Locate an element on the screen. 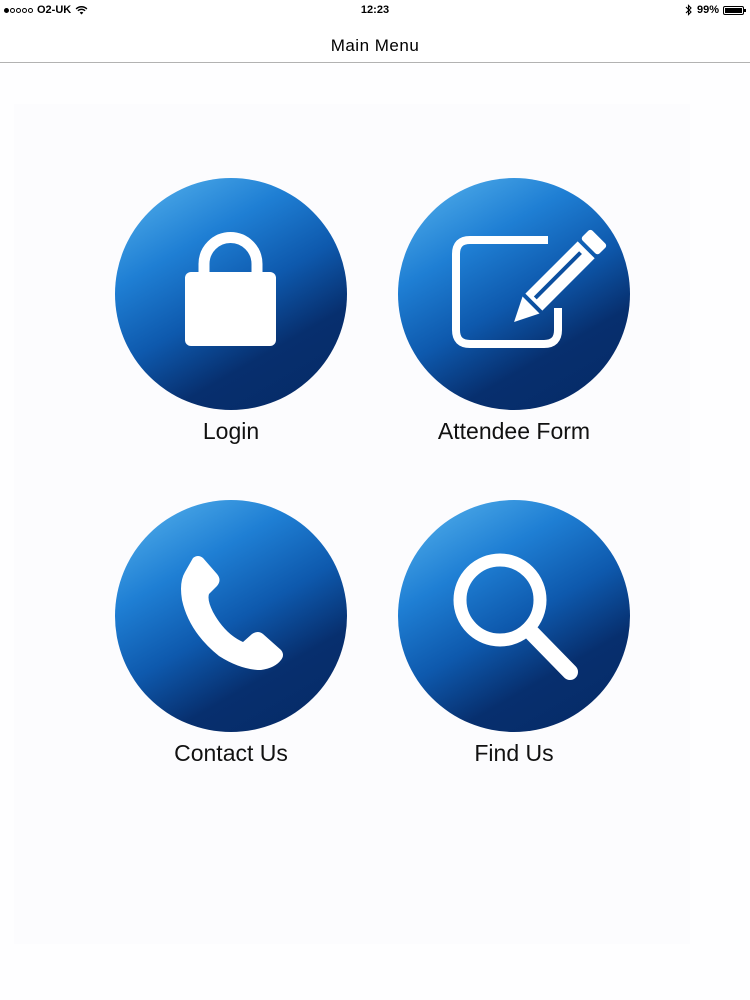  contact-us-button: Contact Us is located at coordinates (231, 633).